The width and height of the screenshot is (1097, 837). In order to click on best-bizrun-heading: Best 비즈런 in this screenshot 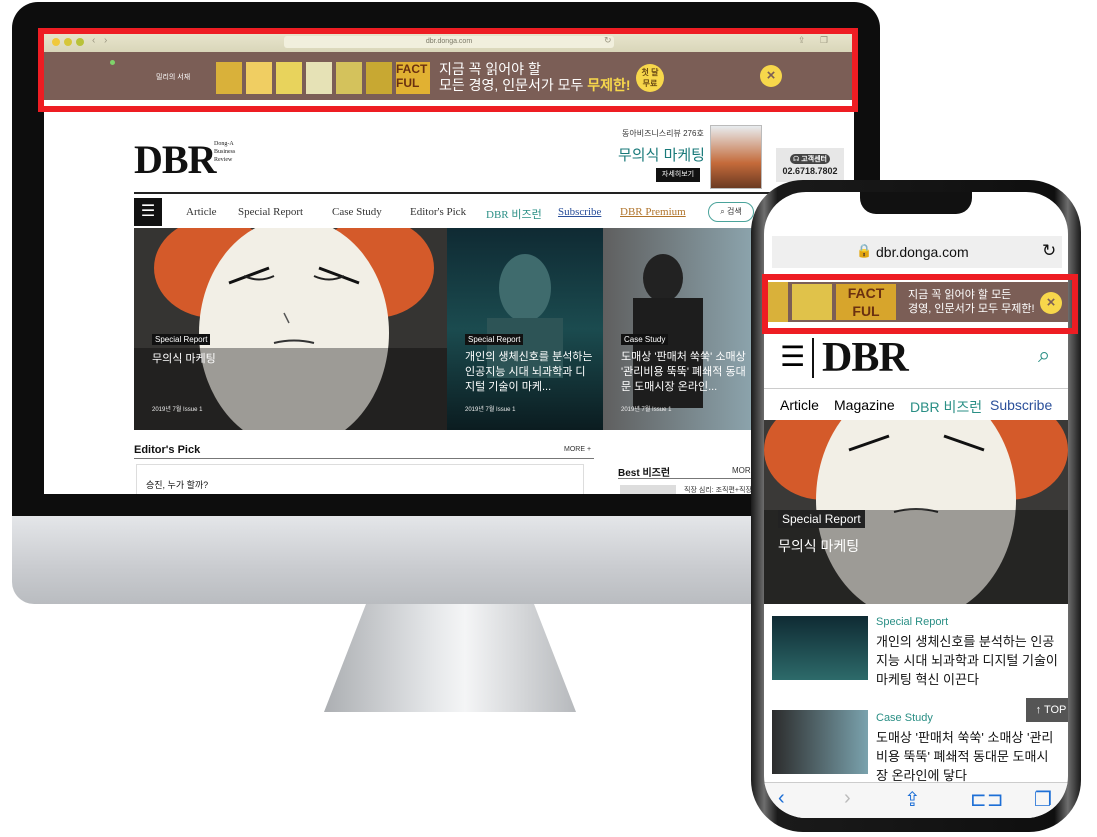, I will do `click(644, 473)`.